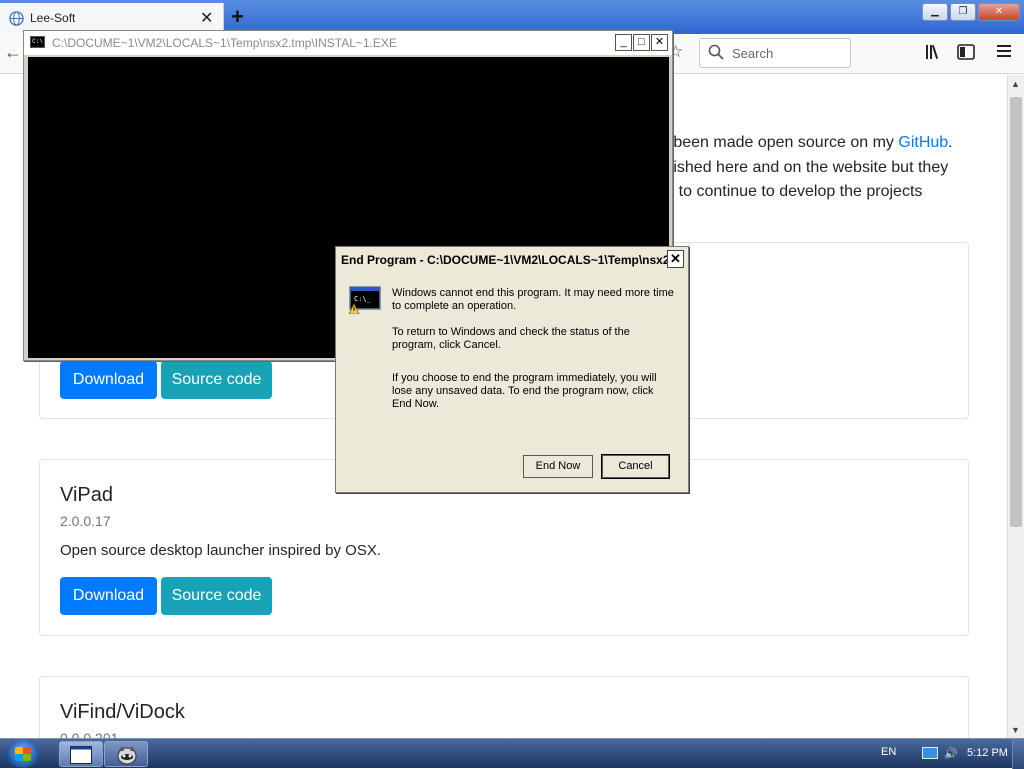 The width and height of the screenshot is (1024, 769). Describe the element at coordinates (951, 753) in the screenshot. I see `volume-icon: 🔊` at that location.